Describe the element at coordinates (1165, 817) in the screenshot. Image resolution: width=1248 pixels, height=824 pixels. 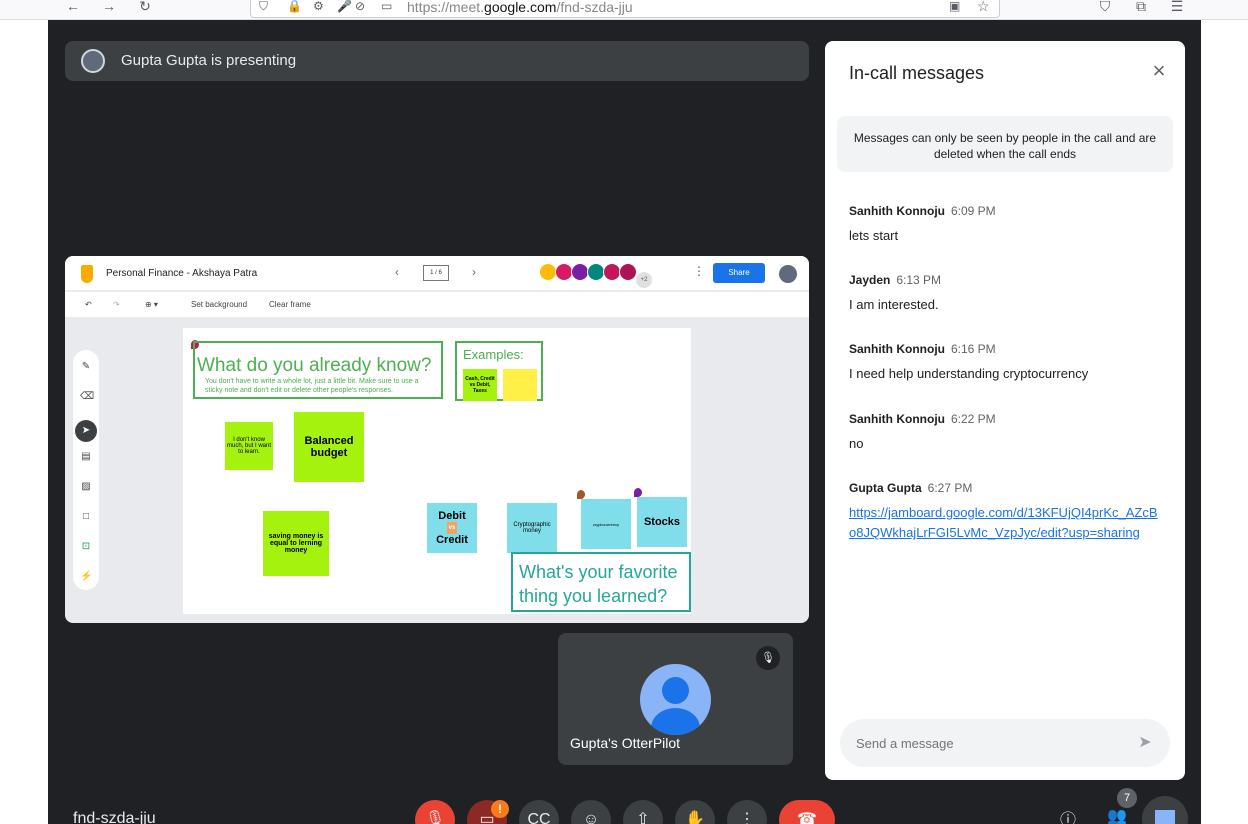
I see `chat-icon` at that location.